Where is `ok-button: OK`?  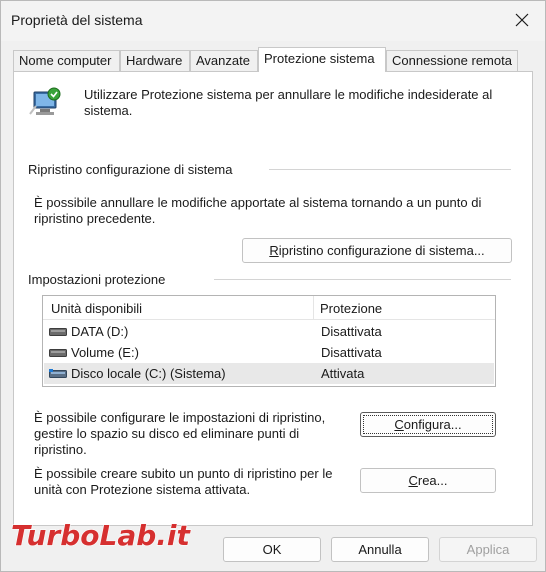 ok-button: OK is located at coordinates (272, 549).